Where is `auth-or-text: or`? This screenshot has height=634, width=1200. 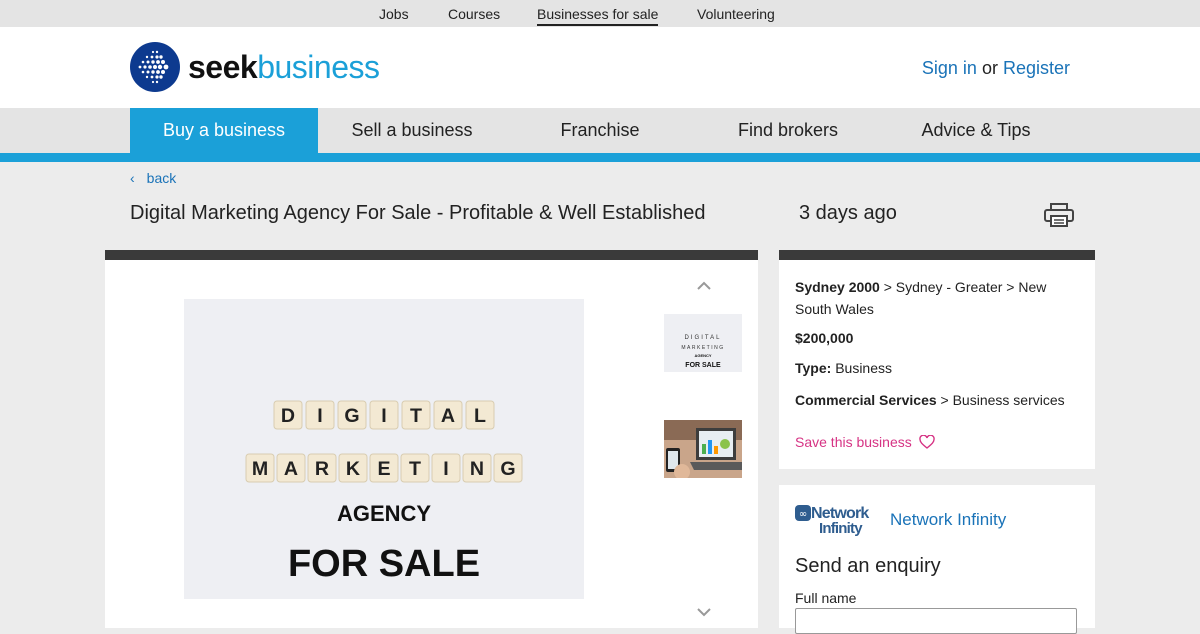
auth-or-text: or is located at coordinates (989, 68).